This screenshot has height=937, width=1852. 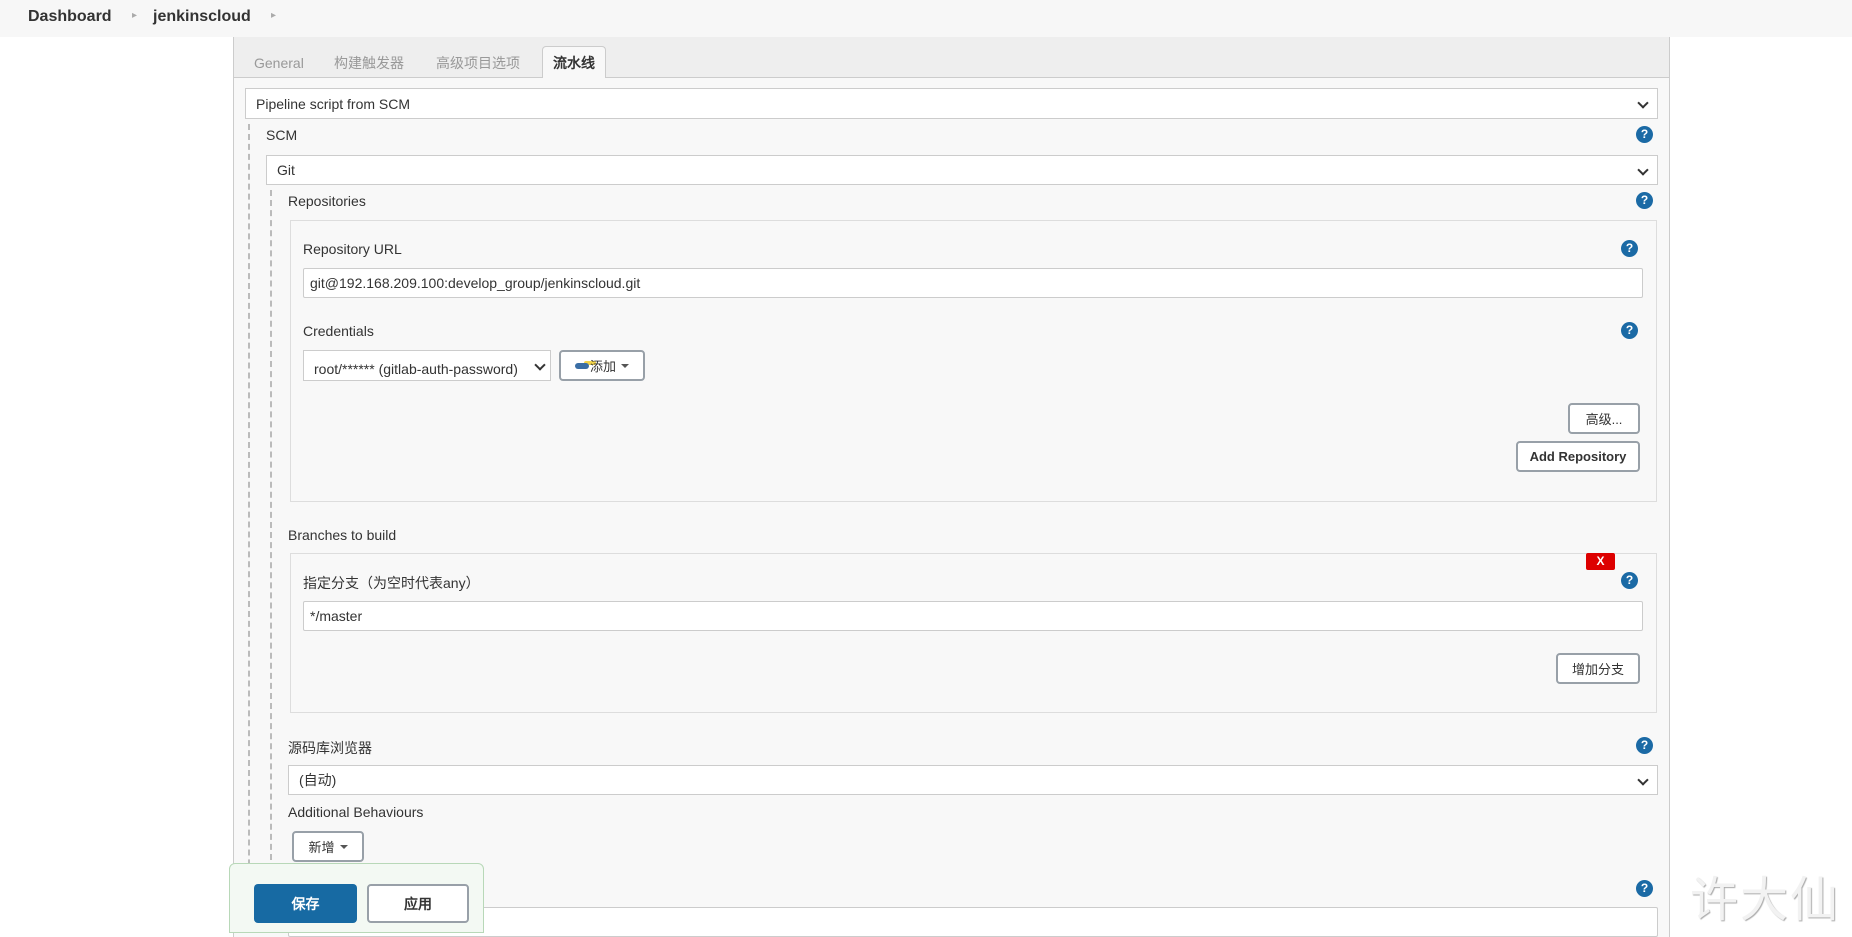 I want to click on repositories-label: Repositories, so click(x=327, y=201).